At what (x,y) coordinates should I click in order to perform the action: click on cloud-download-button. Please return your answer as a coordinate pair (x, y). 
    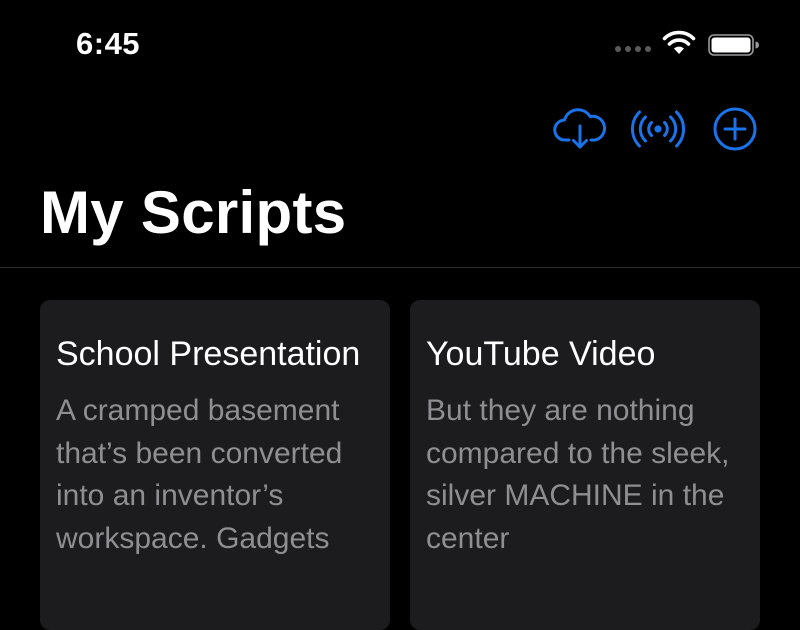
    Looking at the image, I should click on (580, 129).